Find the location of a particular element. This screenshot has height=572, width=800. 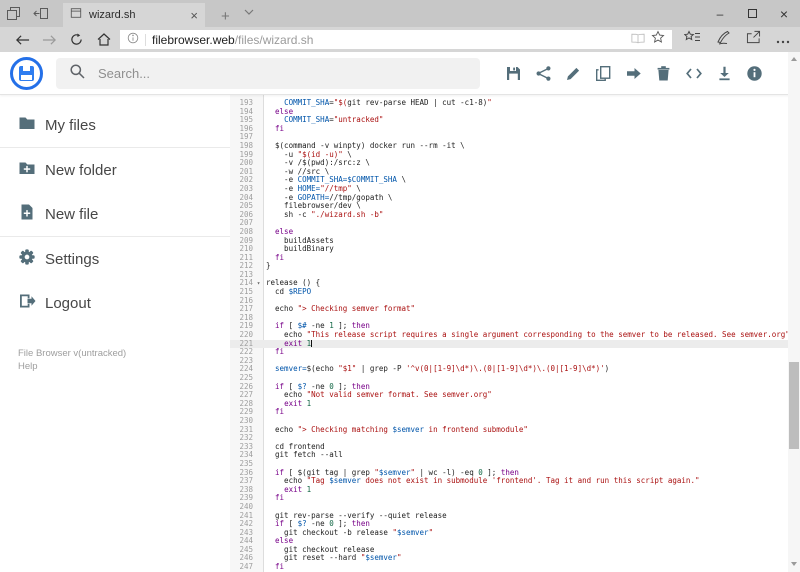

code-text: git reset --hard "$semver" is located at coordinates (334, 558).